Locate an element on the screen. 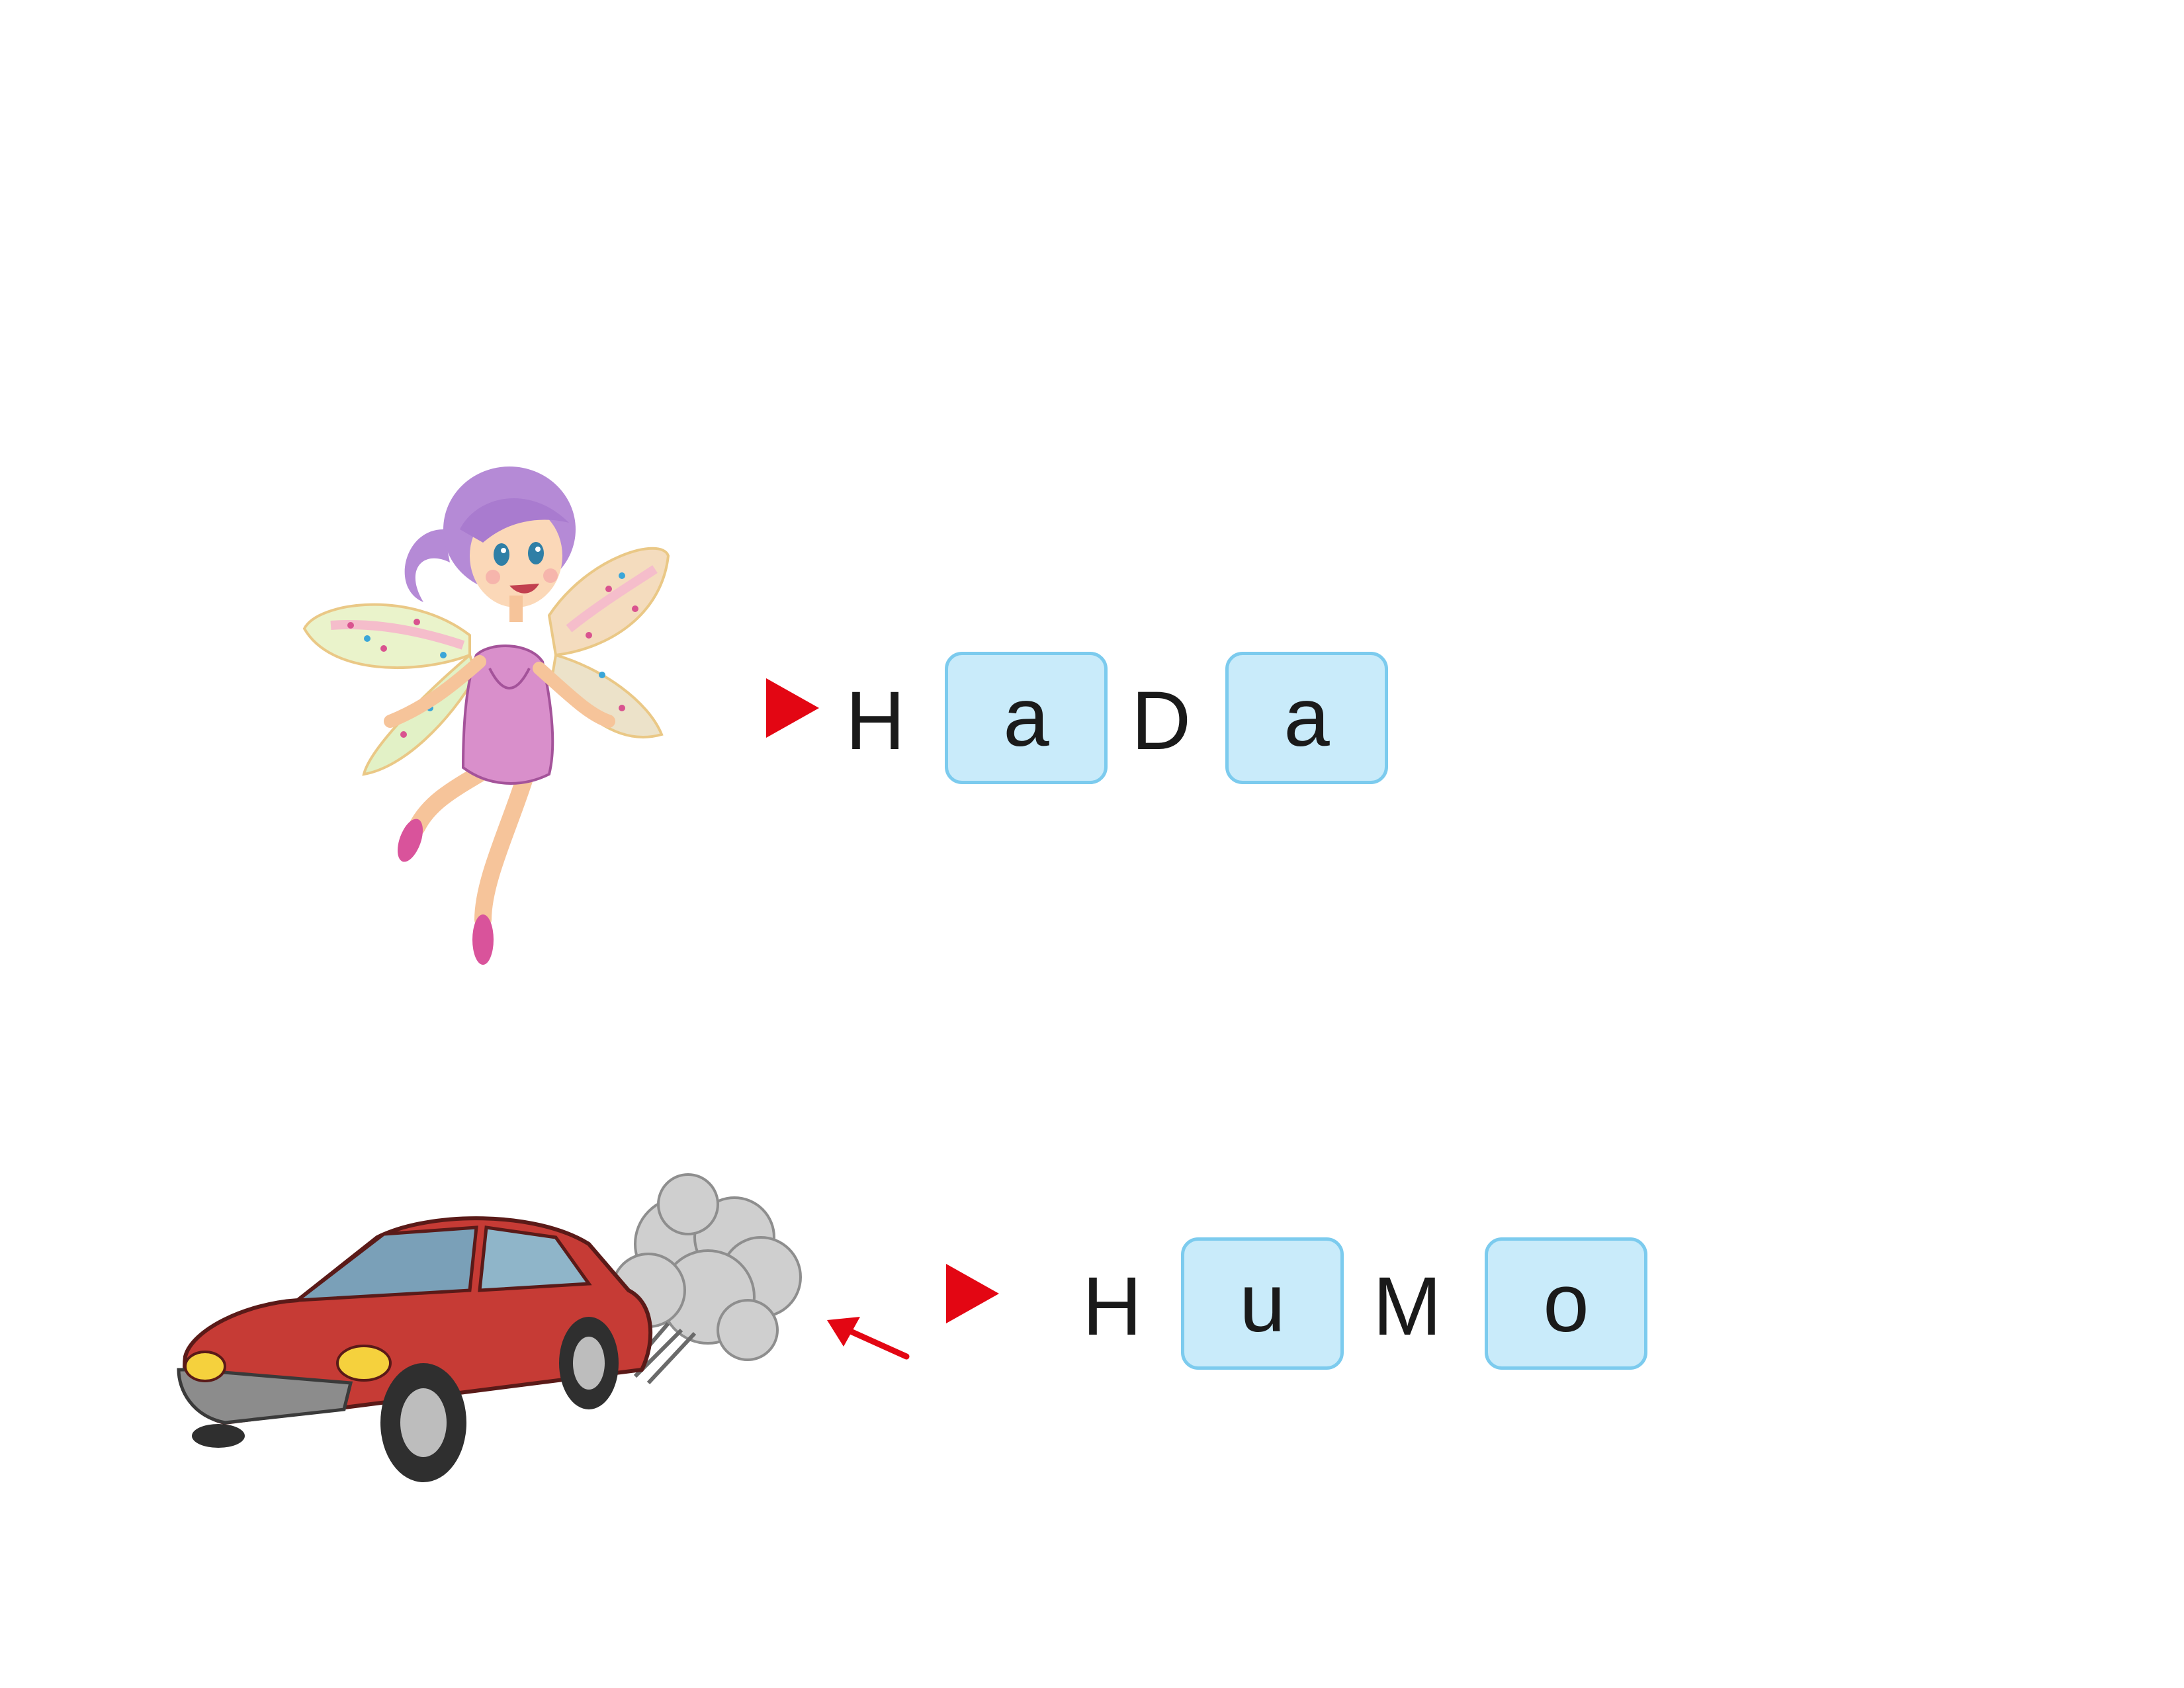 The image size is (2184, 1688). letter-box: o is located at coordinates (1566, 1303).